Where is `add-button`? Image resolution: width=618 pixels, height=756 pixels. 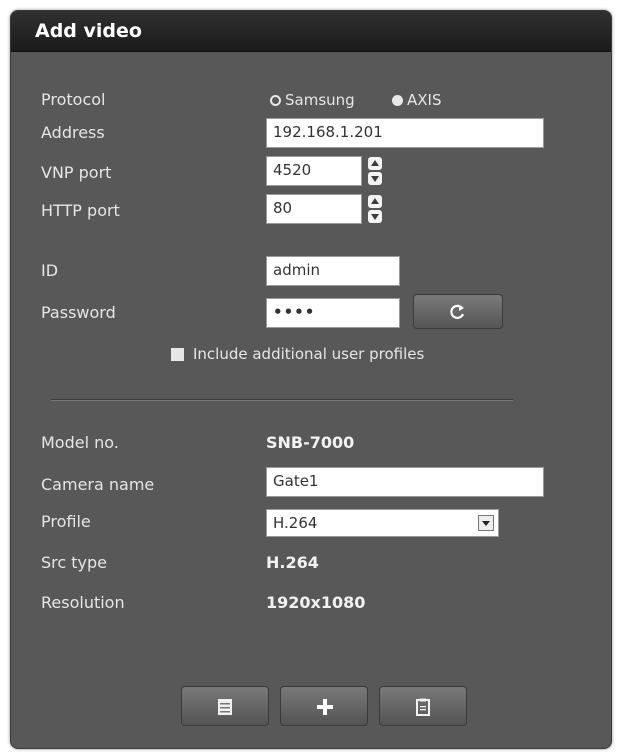
add-button is located at coordinates (324, 706).